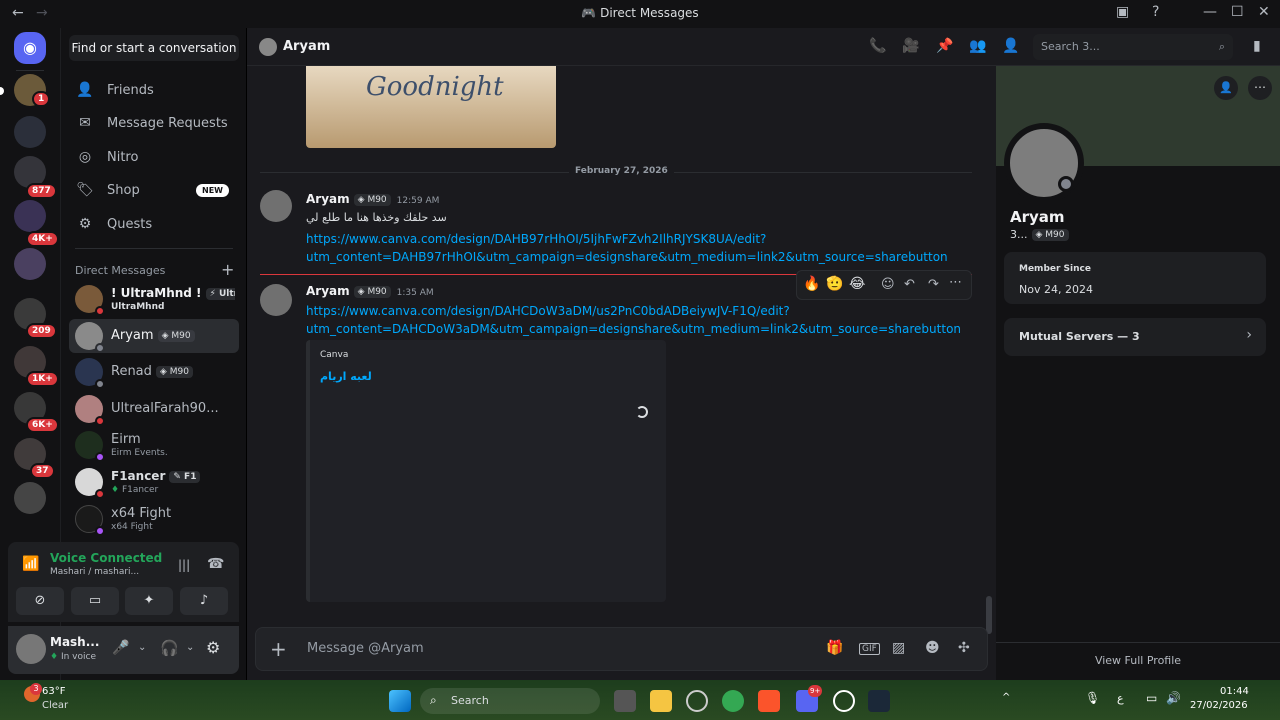 This screenshot has height=720, width=1280. I want to click on add-friend-icon: 👤, so click(1226, 88).